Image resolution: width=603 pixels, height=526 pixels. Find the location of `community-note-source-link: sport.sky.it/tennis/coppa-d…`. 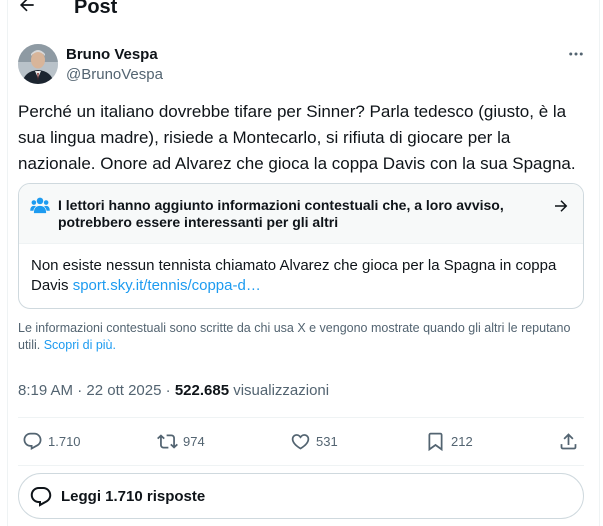

community-note-source-link: sport.sky.it/tennis/coppa-d… is located at coordinates (167, 285).